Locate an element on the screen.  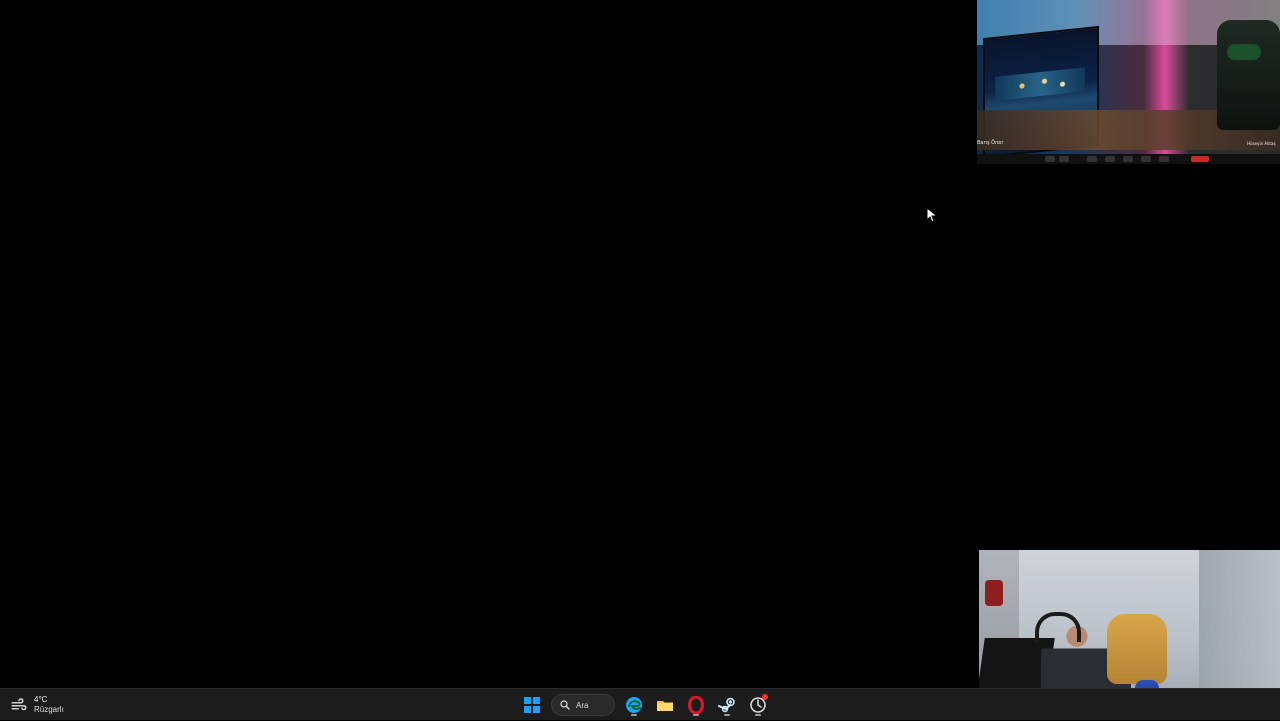
wind-icon is located at coordinates (19, 704).